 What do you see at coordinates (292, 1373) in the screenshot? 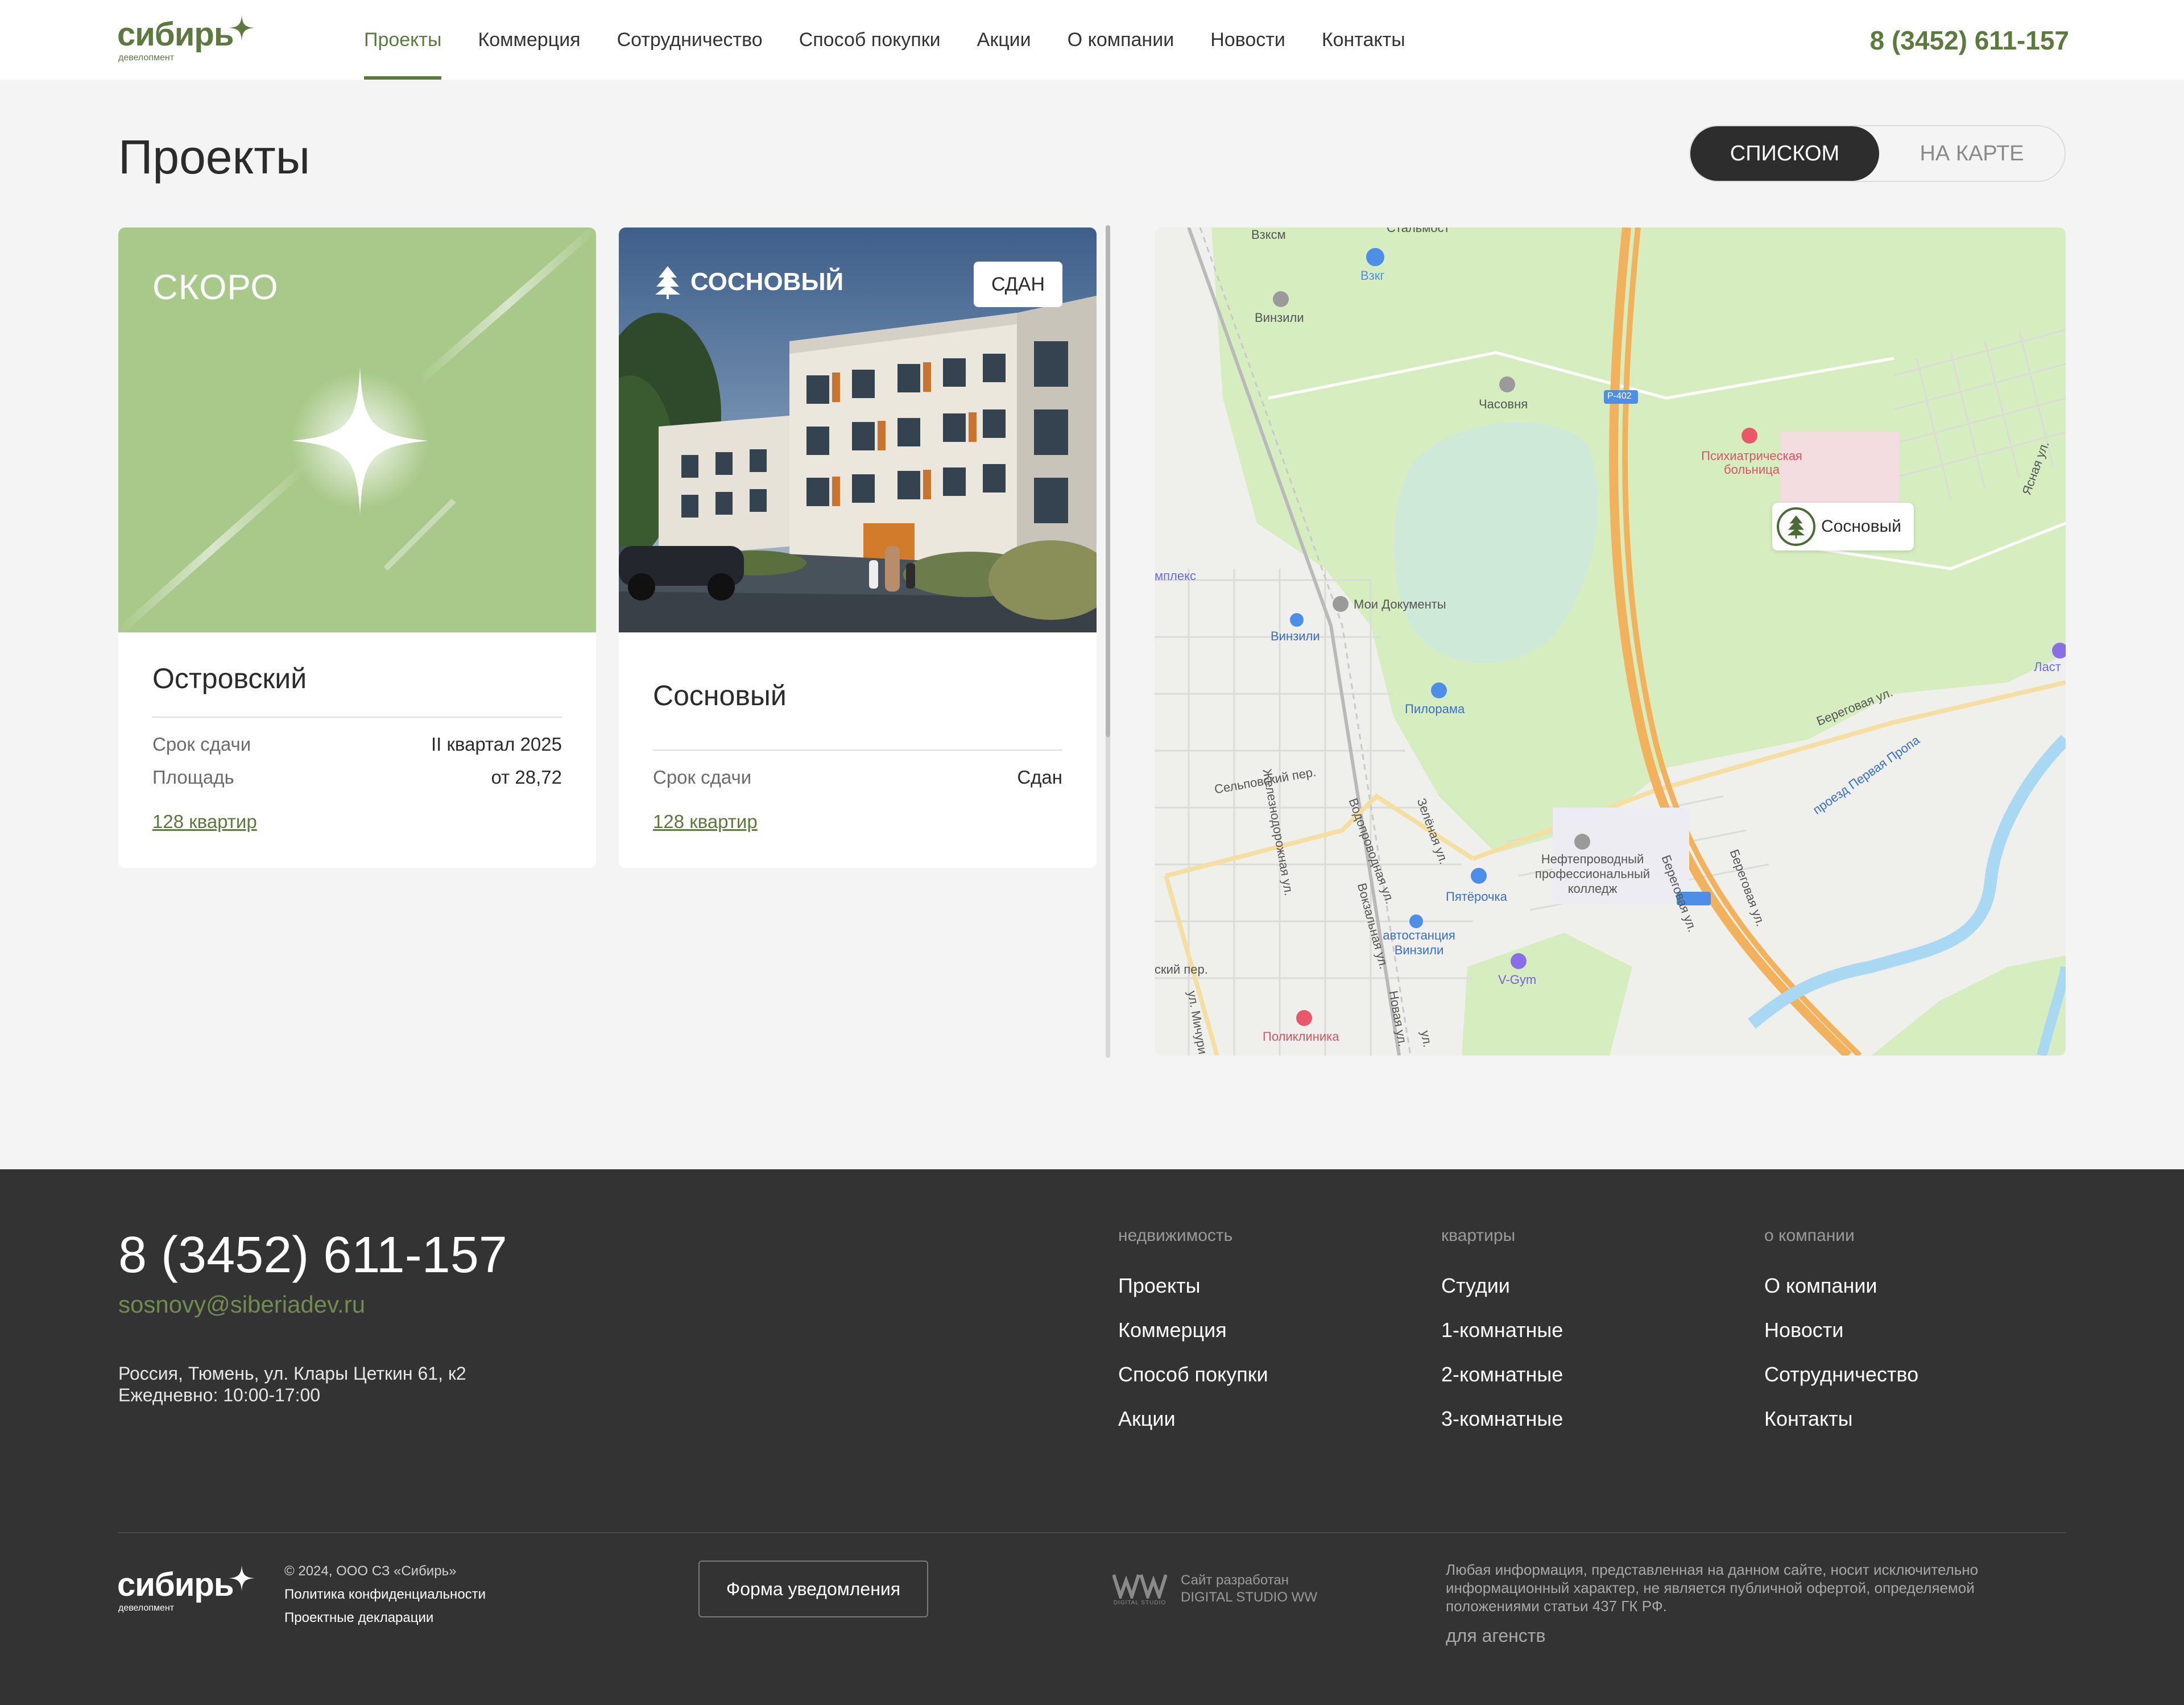
I see `address-line: Россия, Тюмень, ул. Клары Цеткин 61, к2` at bounding box center [292, 1373].